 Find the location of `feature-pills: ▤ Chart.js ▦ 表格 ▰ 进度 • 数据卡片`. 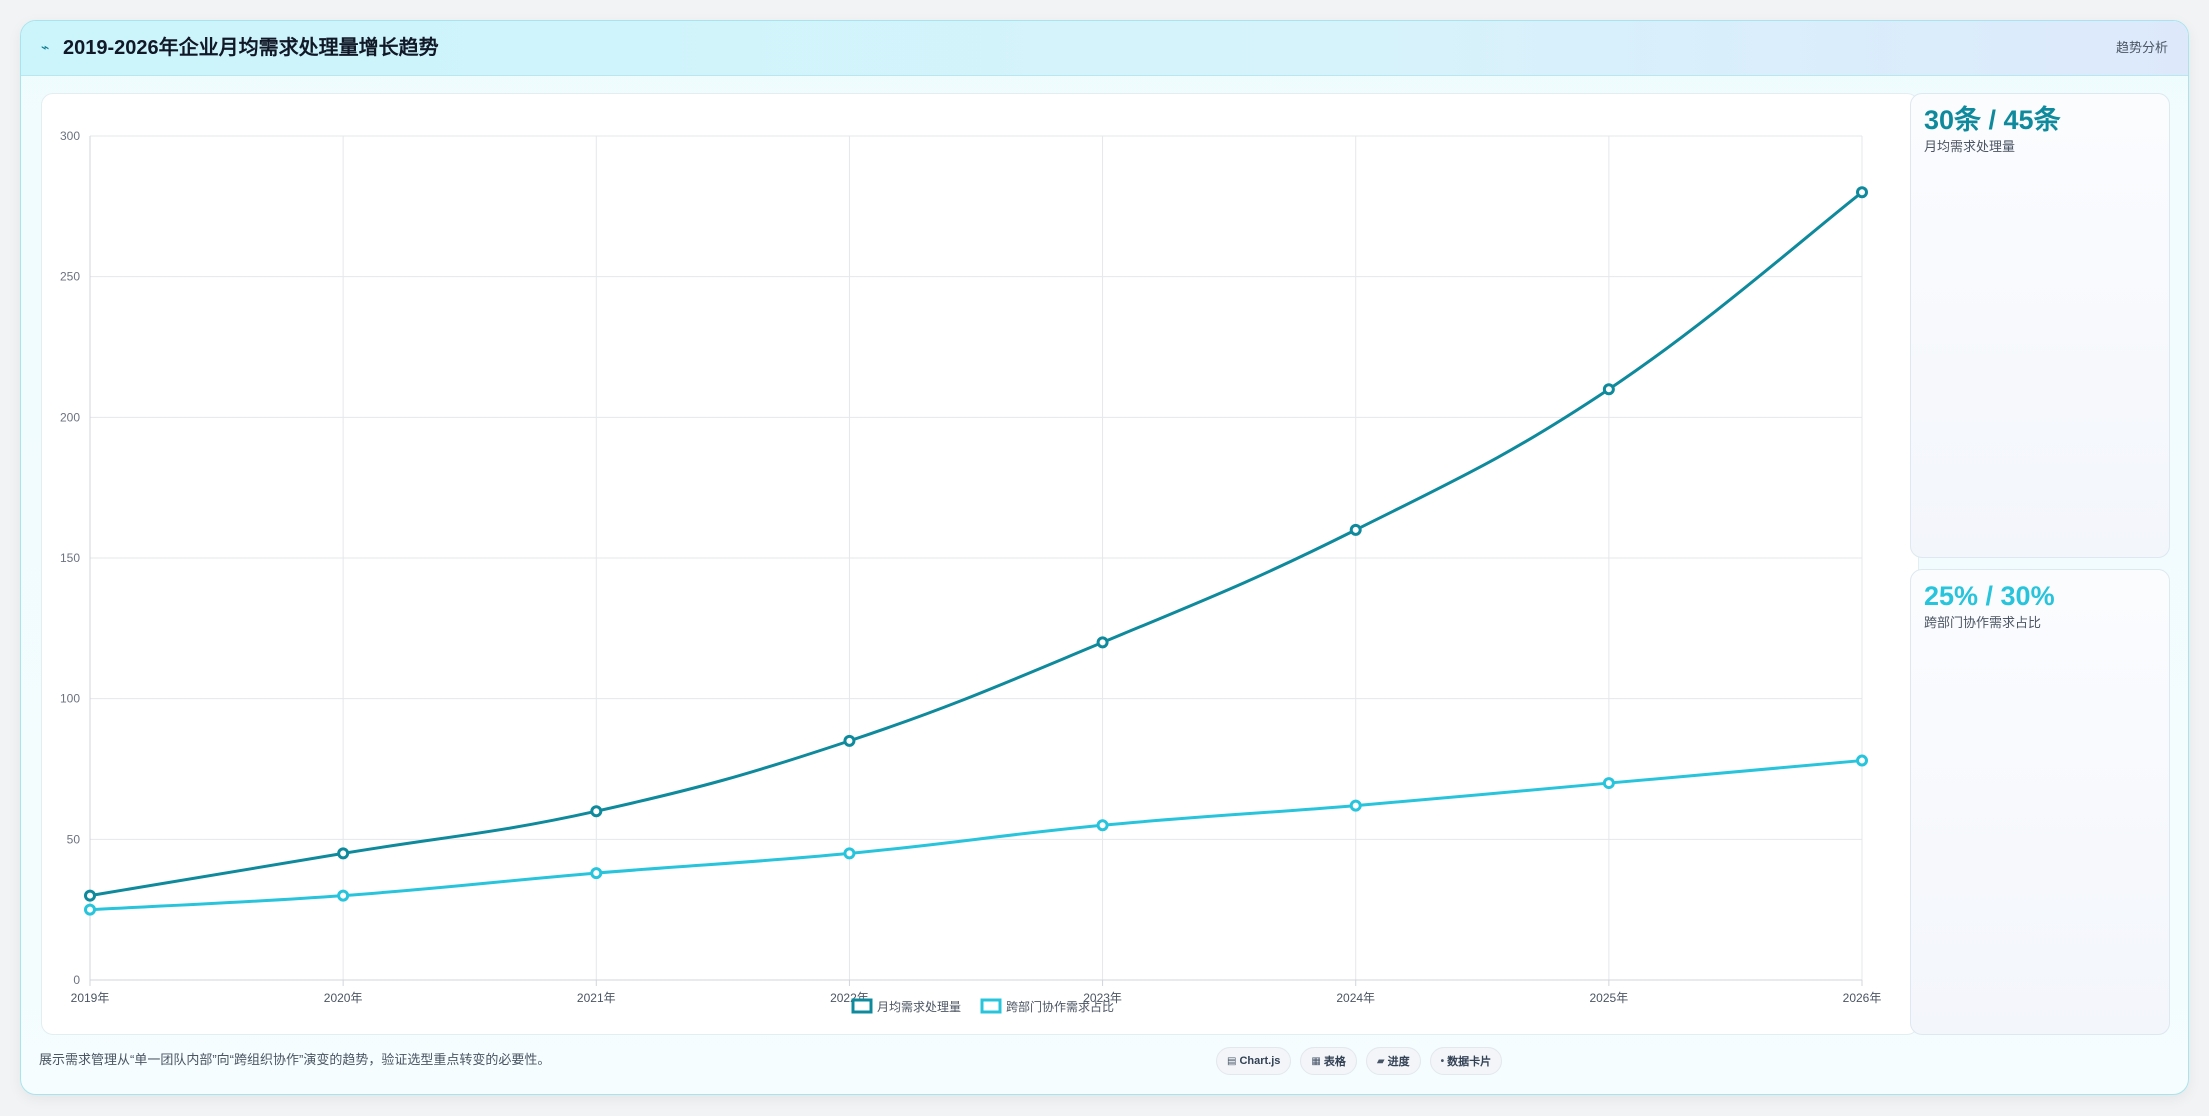

feature-pills: ▤ Chart.js ▦ 表格 ▰ 进度 • 数据卡片 is located at coordinates (1359, 1061).